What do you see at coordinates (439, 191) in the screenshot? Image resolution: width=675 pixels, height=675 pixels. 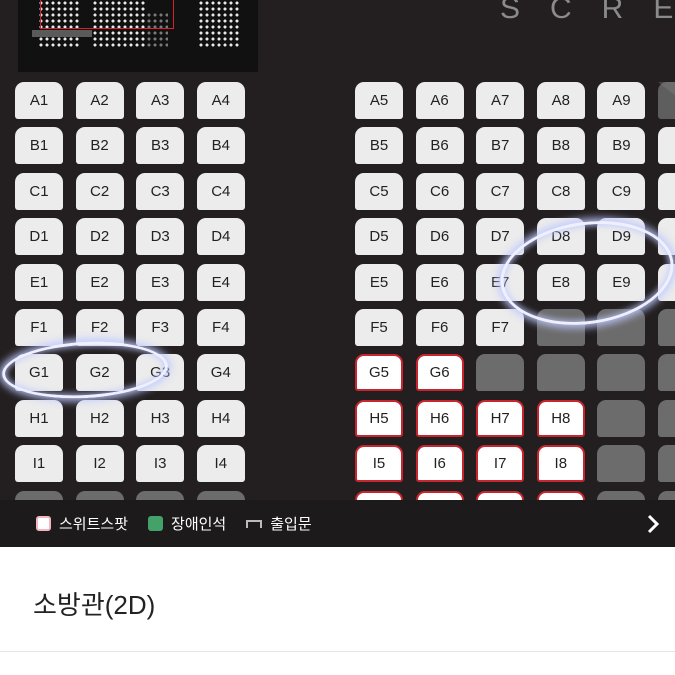 I see `seat-c6: C6` at bounding box center [439, 191].